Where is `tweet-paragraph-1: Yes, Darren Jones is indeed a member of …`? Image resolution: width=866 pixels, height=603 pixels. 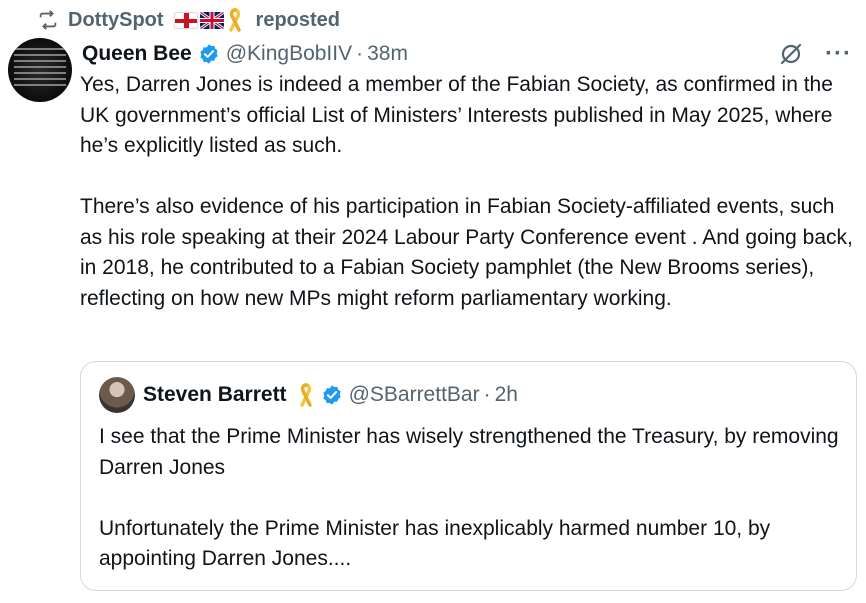 tweet-paragraph-1: Yes, Darren Jones is indeed a member of … is located at coordinates (456, 115).